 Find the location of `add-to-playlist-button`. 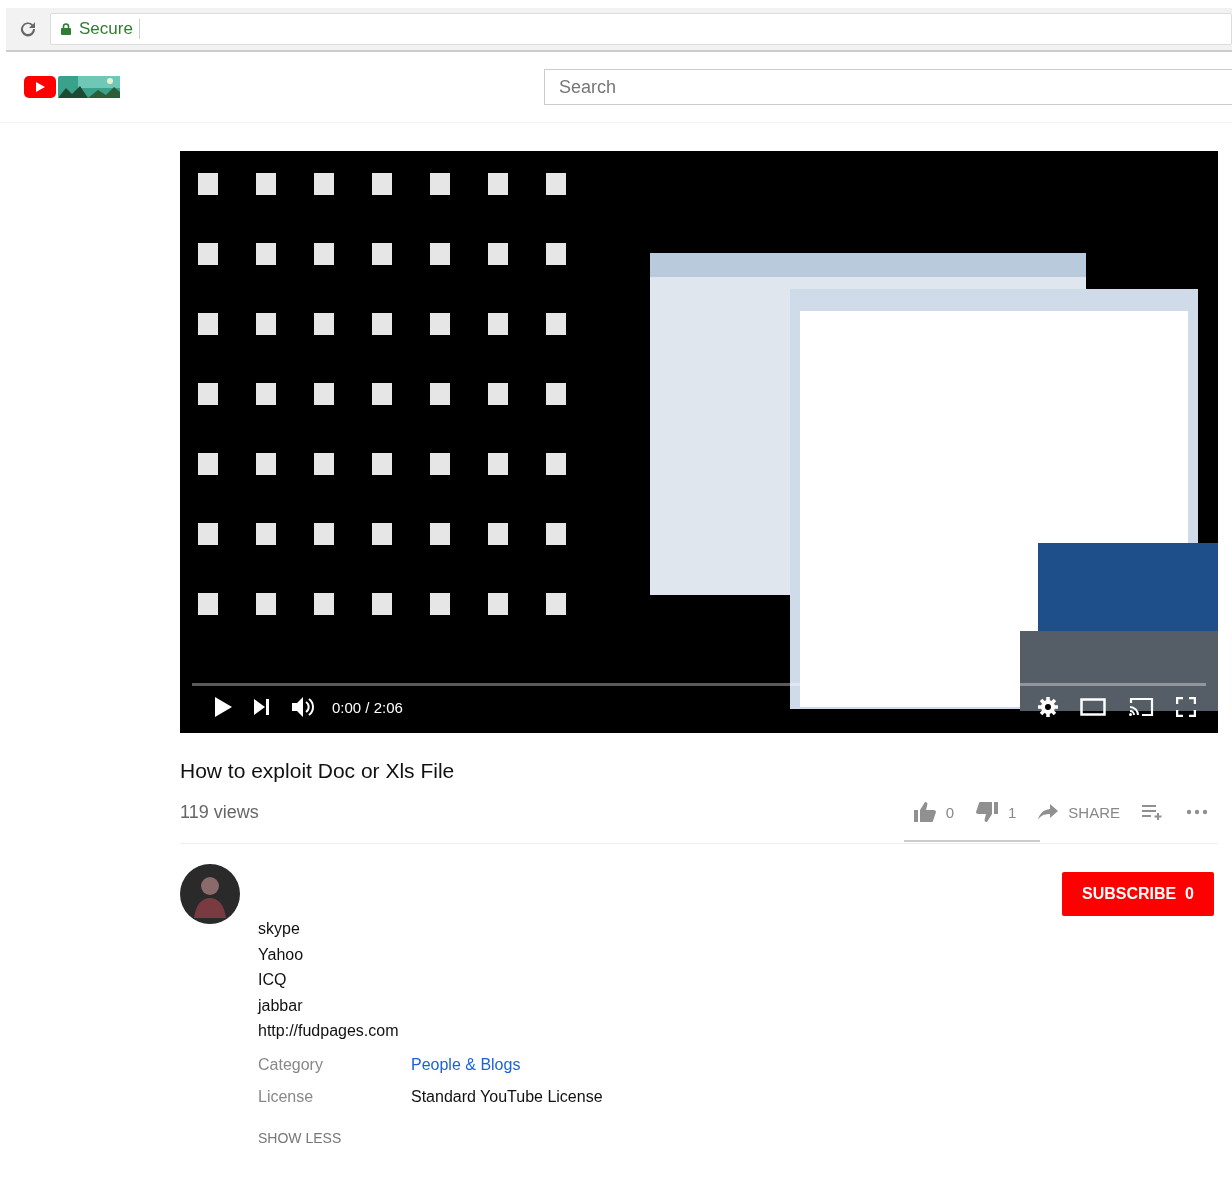

add-to-playlist-button is located at coordinates (1153, 812).